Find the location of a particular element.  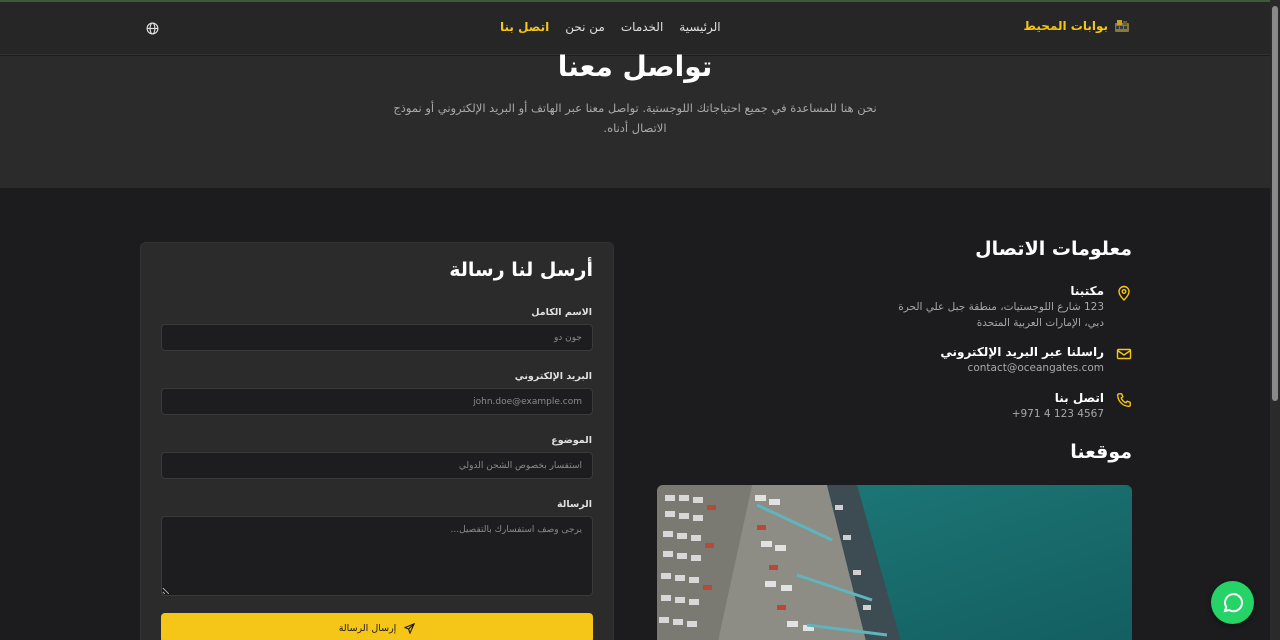

port-aerial-image is located at coordinates (894, 562).